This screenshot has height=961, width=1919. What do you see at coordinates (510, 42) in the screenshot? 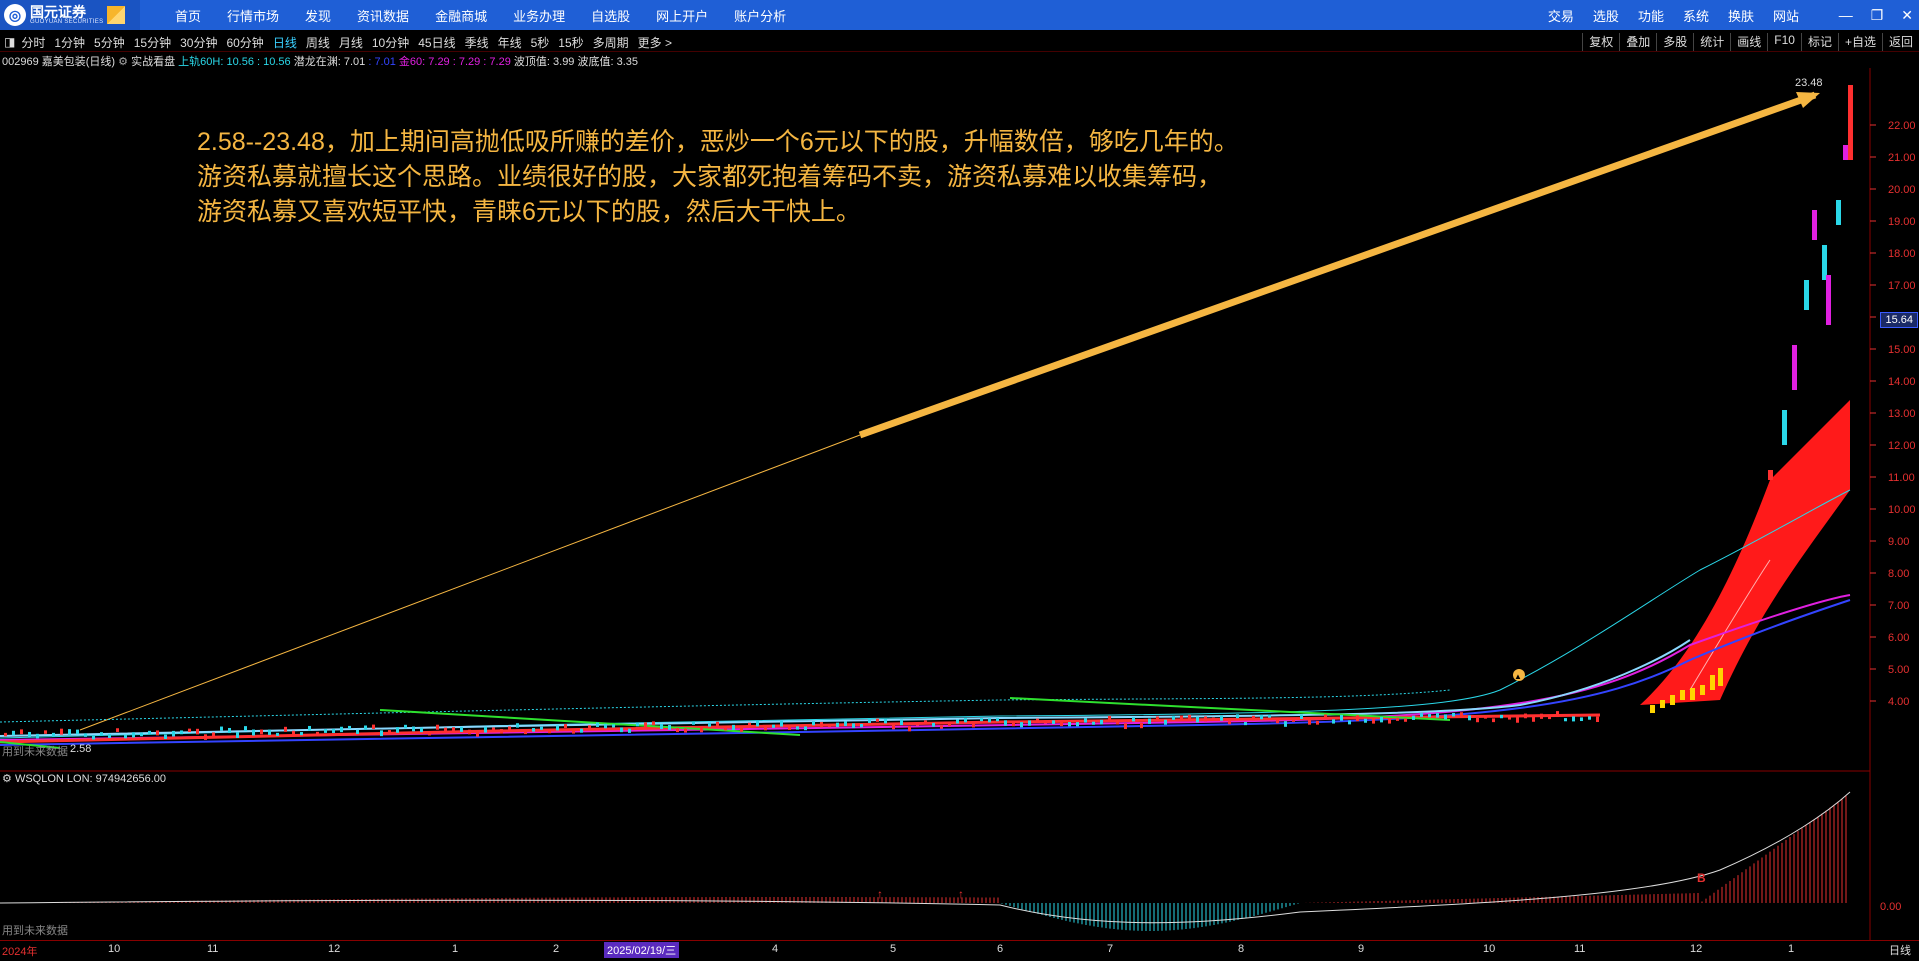
I see `timeframe-tab-12: 年线` at bounding box center [510, 42].